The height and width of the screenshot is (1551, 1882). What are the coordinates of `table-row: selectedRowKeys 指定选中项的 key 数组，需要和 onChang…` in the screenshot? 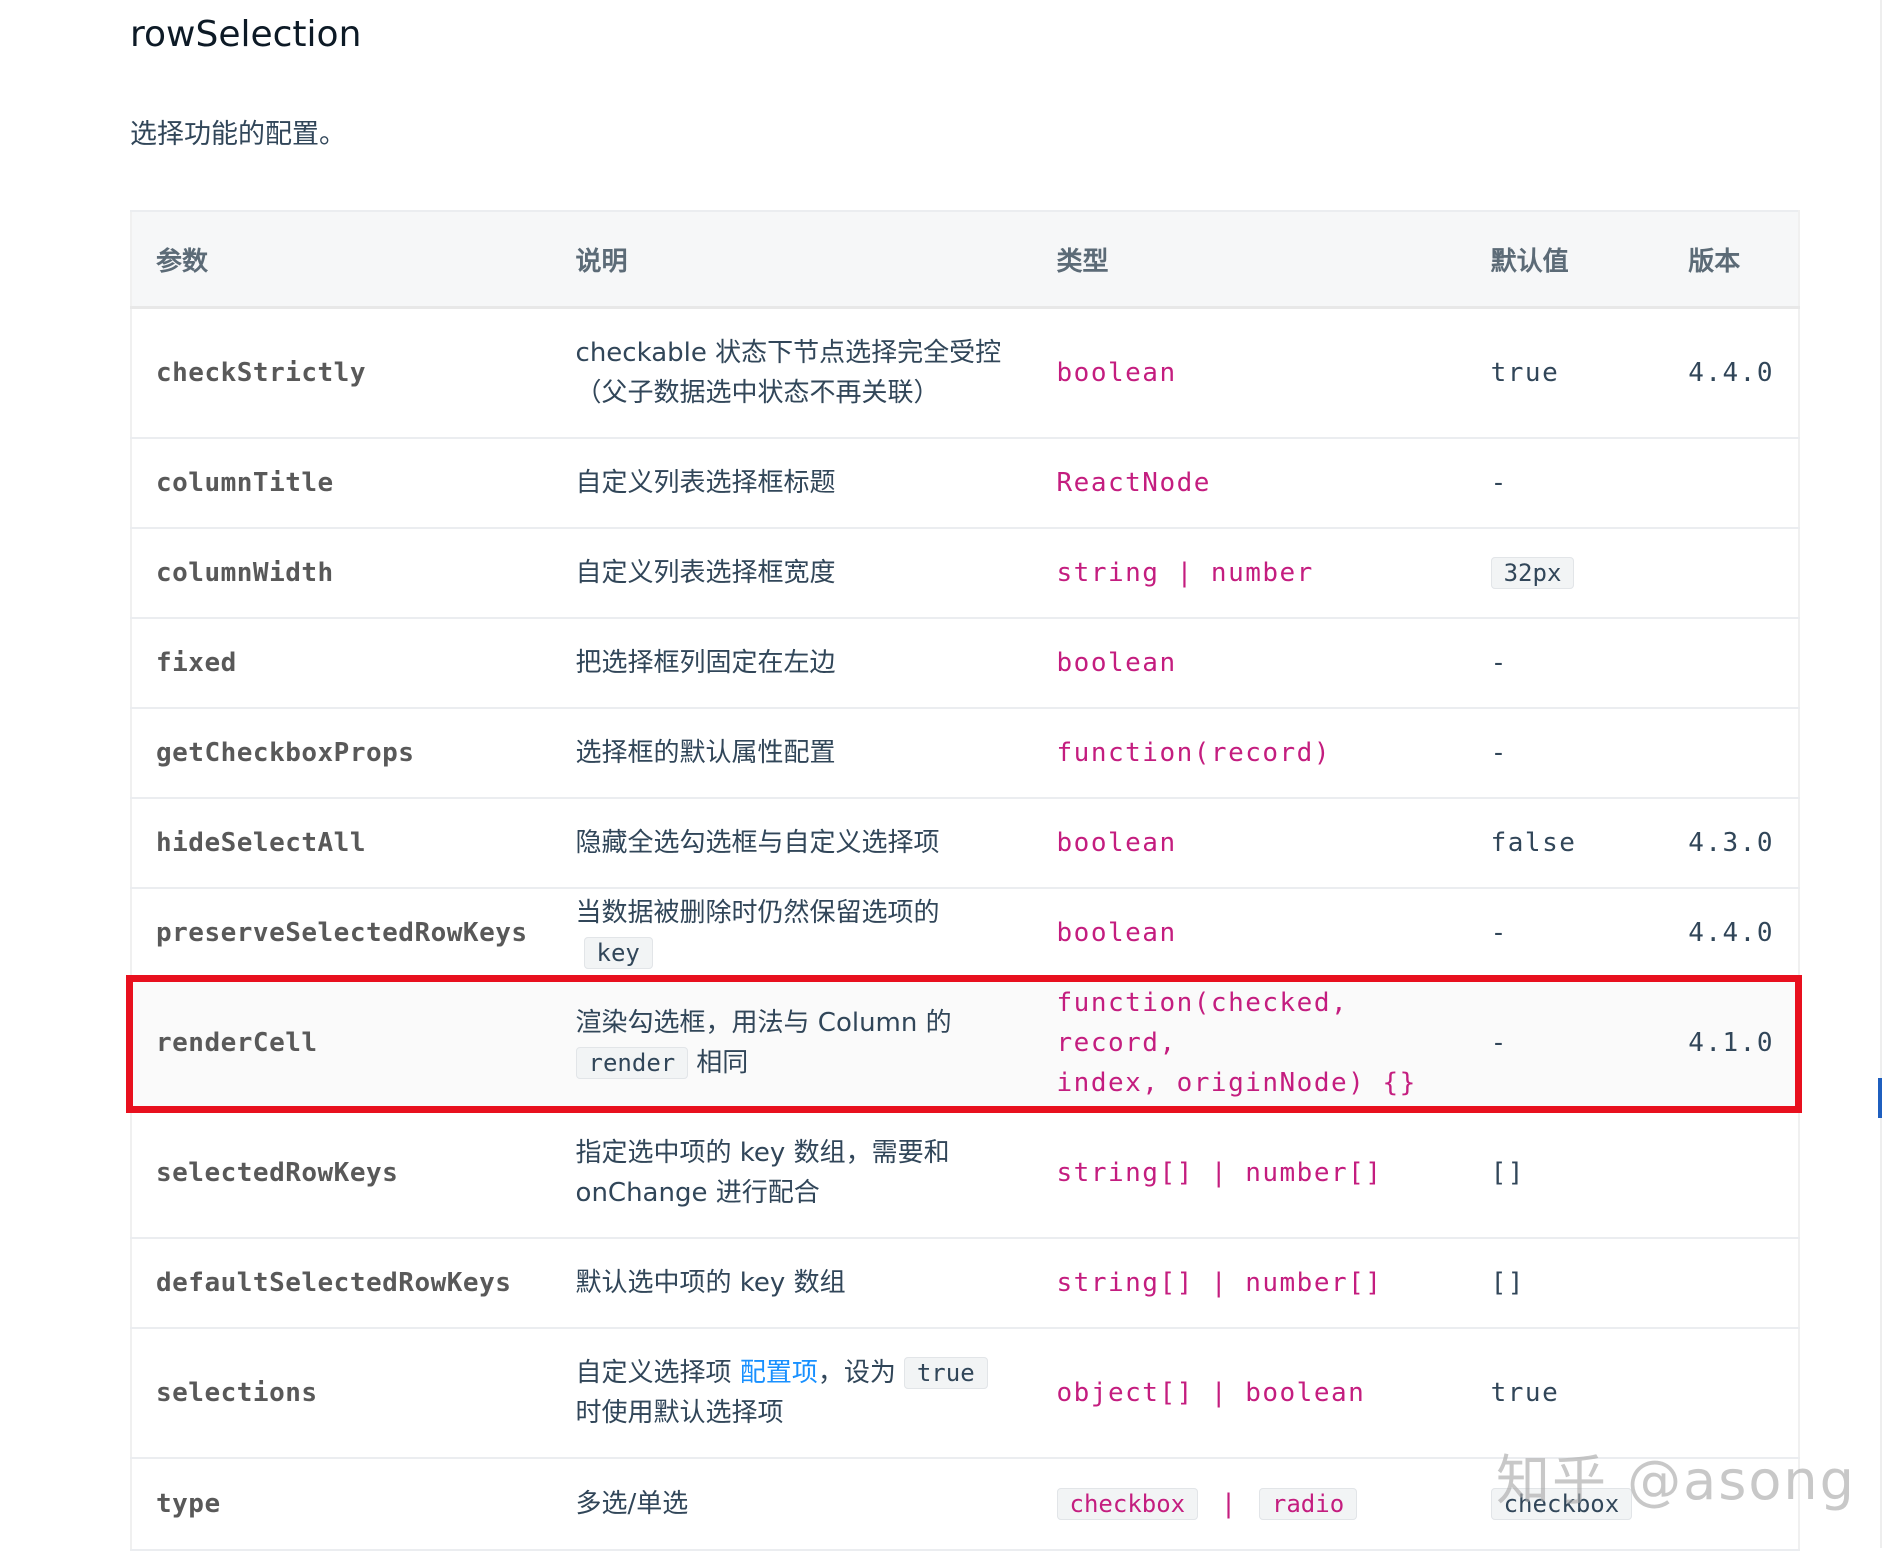 It's located at (965, 1173).